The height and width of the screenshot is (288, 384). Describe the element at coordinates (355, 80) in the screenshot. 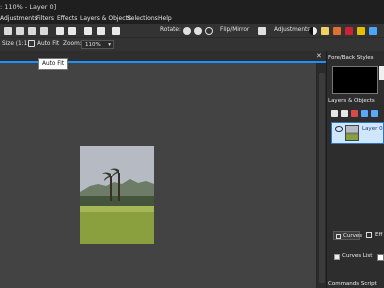

I see `foreground-style-swatch` at that location.